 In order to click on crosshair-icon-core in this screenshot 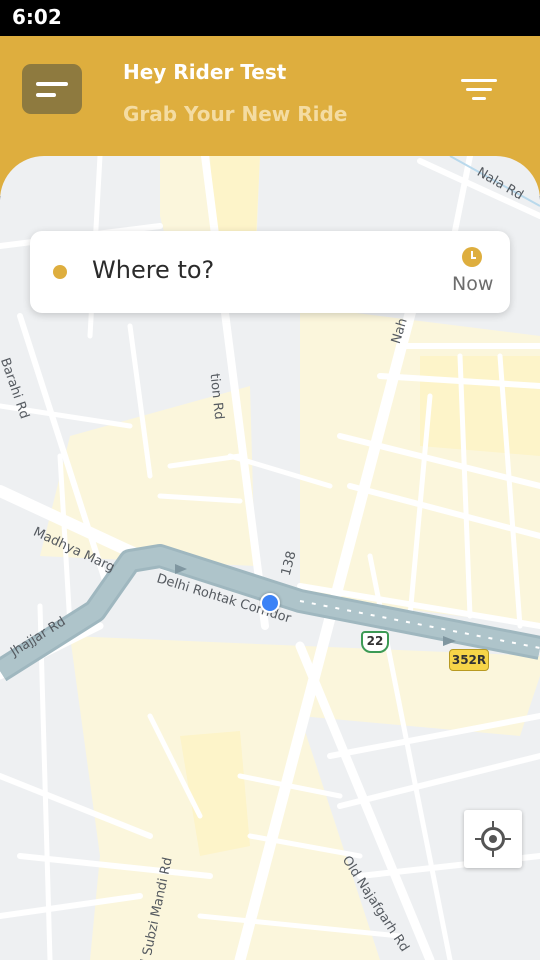, I will do `click(493, 839)`.